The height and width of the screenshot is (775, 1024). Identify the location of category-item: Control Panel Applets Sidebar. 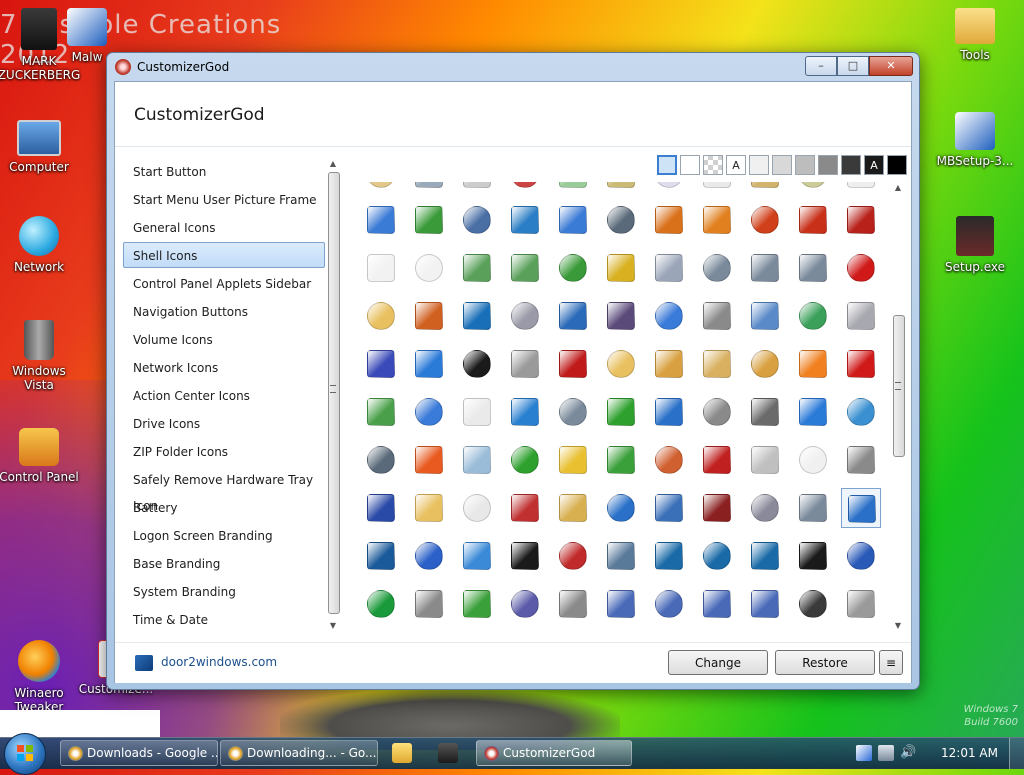
(224, 283).